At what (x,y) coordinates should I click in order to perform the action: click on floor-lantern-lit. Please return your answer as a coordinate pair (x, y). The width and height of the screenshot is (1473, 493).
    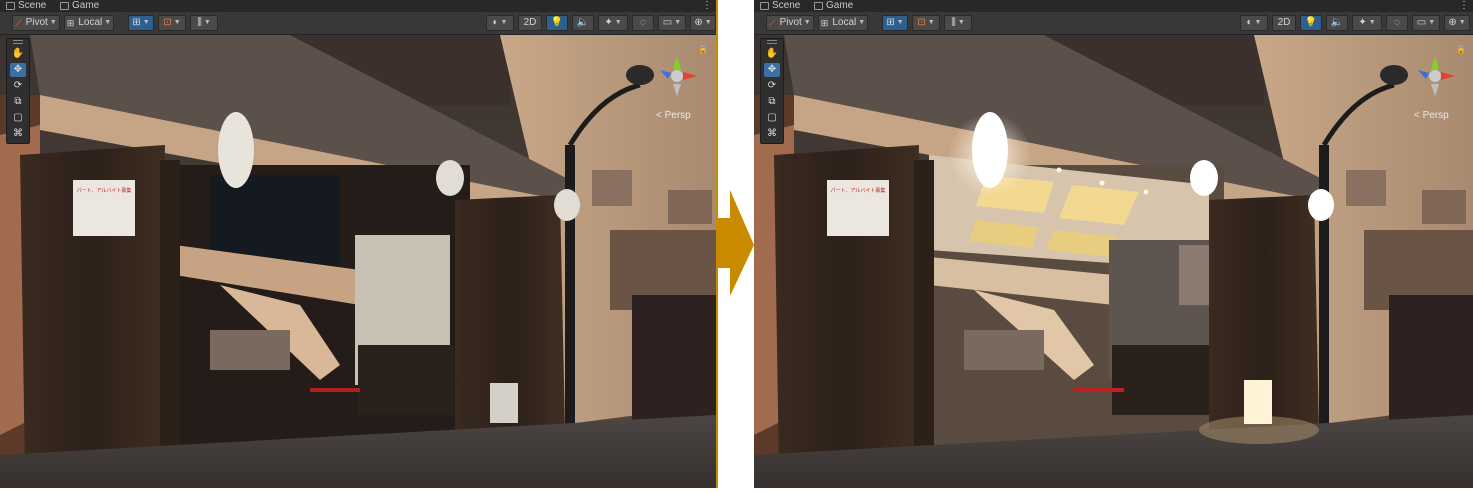
    Looking at the image, I should click on (1258, 402).